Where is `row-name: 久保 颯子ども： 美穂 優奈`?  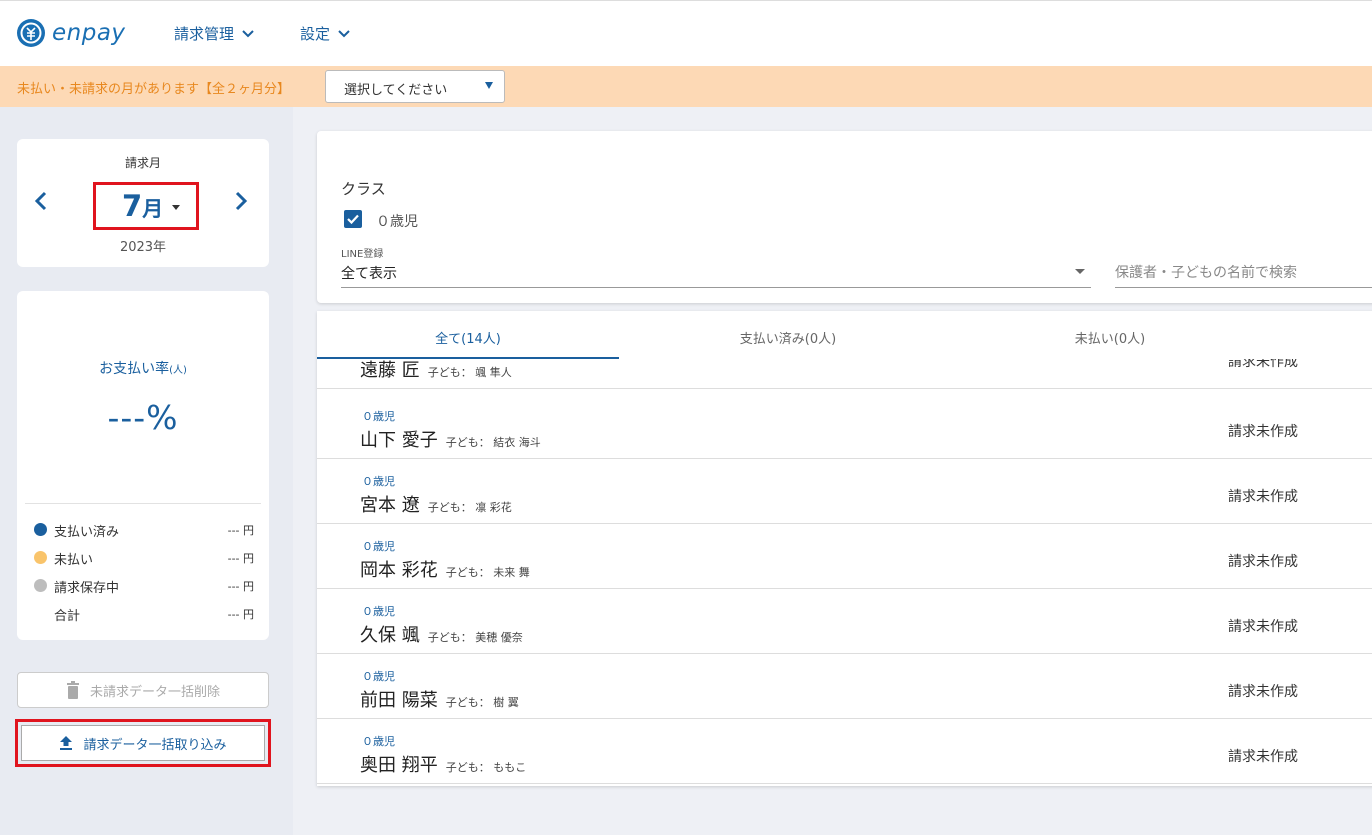 row-name: 久保 颯子ども： 美穂 優奈 is located at coordinates (441, 634).